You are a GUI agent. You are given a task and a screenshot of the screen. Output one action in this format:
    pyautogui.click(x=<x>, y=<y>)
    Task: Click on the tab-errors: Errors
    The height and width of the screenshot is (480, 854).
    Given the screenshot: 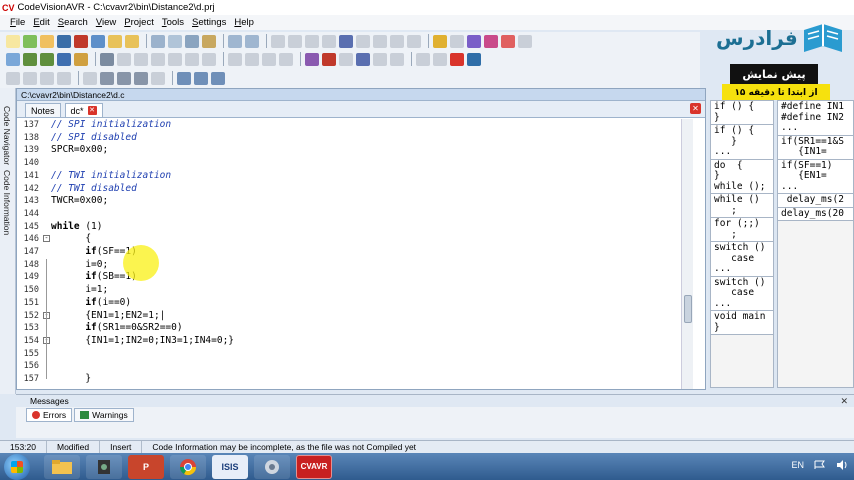 What is the action you would take?
    pyautogui.click(x=49, y=415)
    